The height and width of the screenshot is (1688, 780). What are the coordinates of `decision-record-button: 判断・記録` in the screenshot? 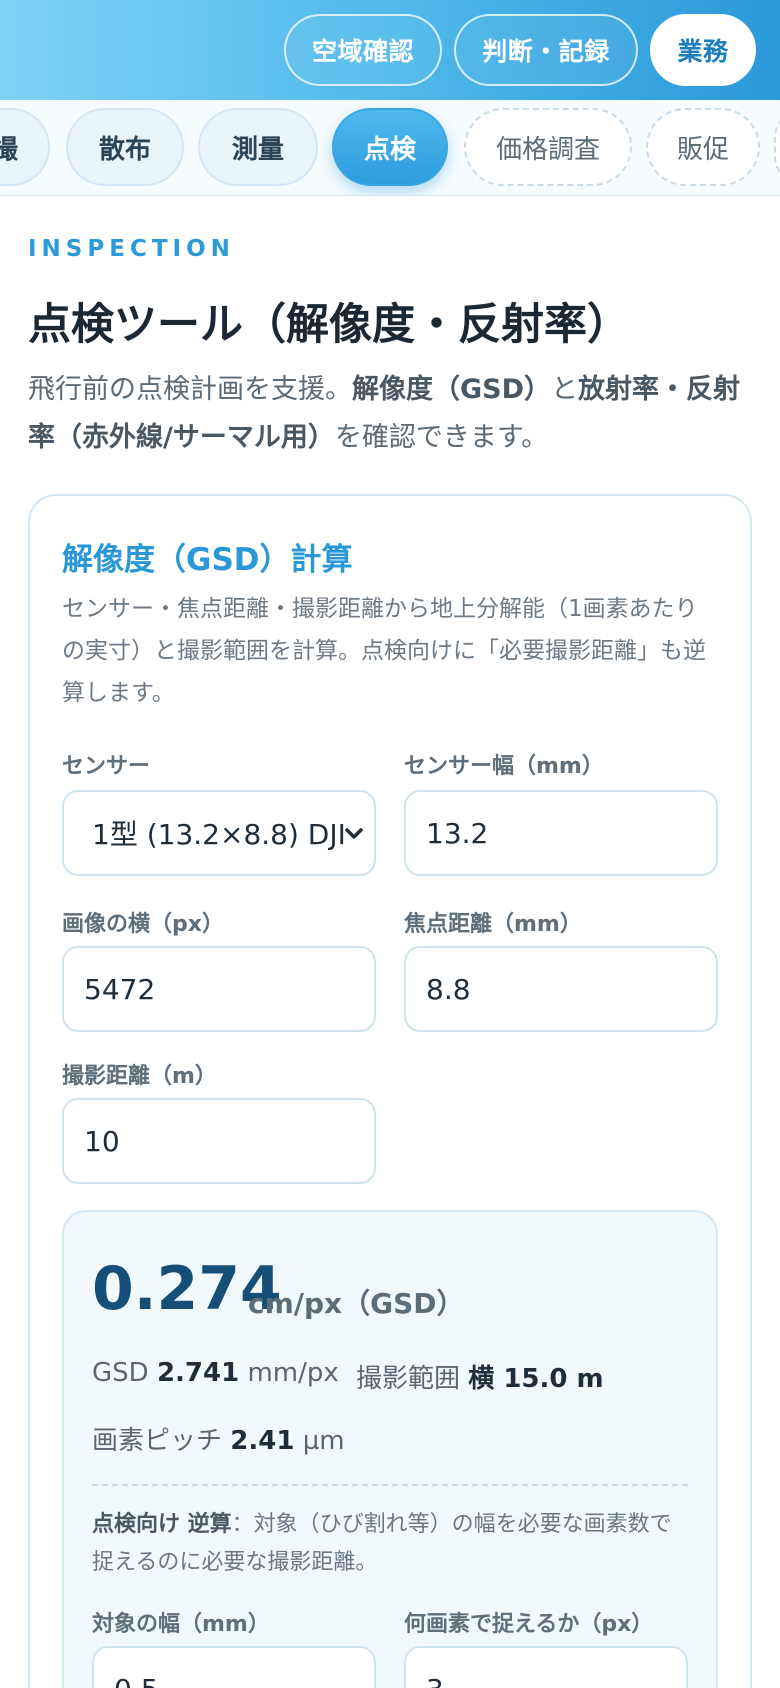 It's located at (546, 50).